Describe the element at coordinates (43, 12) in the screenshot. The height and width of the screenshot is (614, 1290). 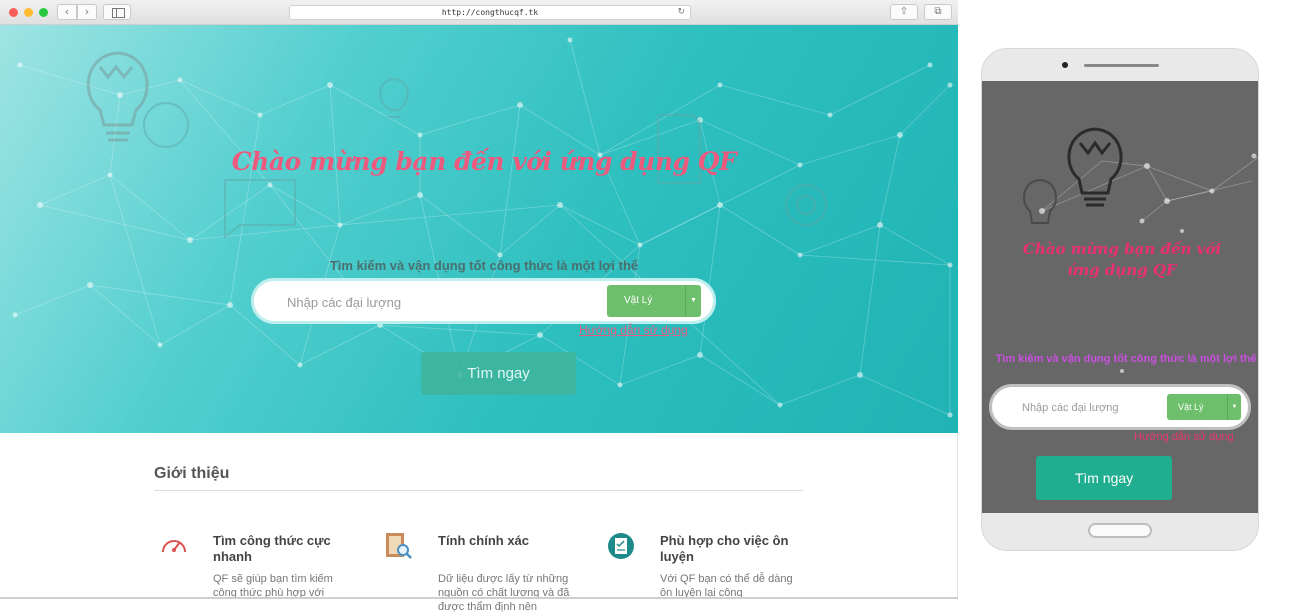
I see `maximize-window-button` at that location.